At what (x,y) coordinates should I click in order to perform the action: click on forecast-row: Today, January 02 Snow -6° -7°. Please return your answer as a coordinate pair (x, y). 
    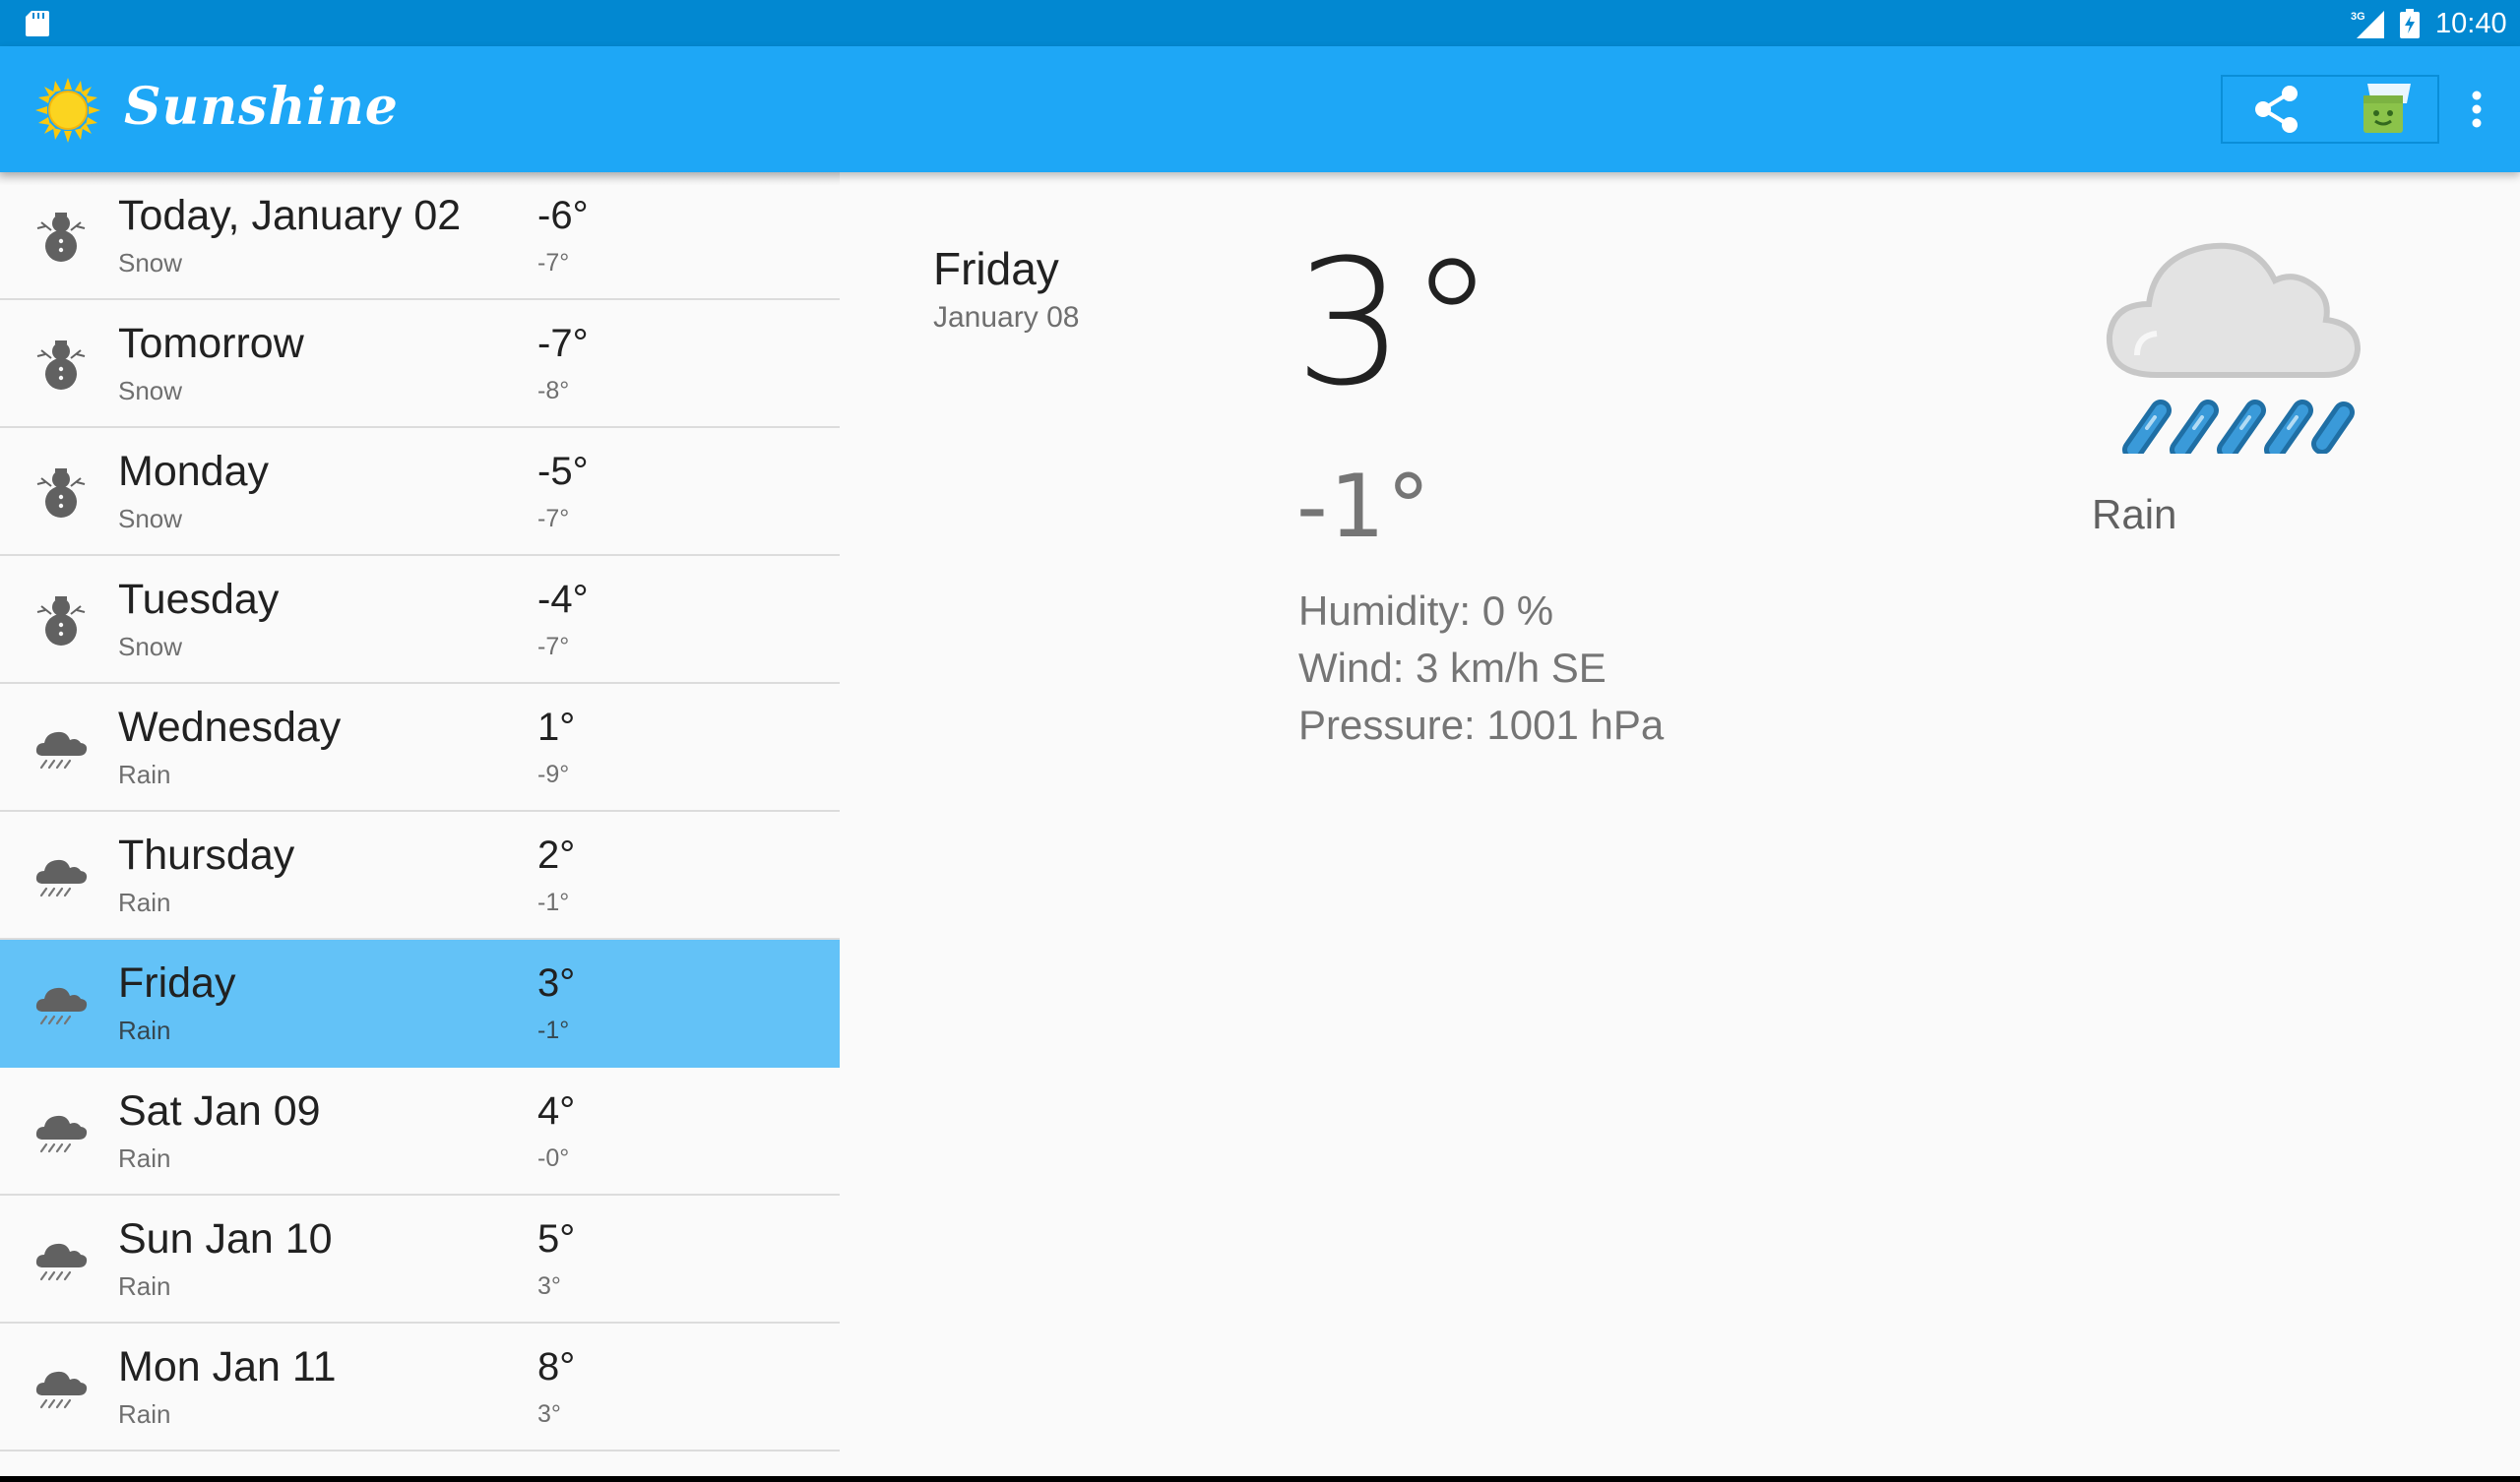
    Looking at the image, I should click on (420, 236).